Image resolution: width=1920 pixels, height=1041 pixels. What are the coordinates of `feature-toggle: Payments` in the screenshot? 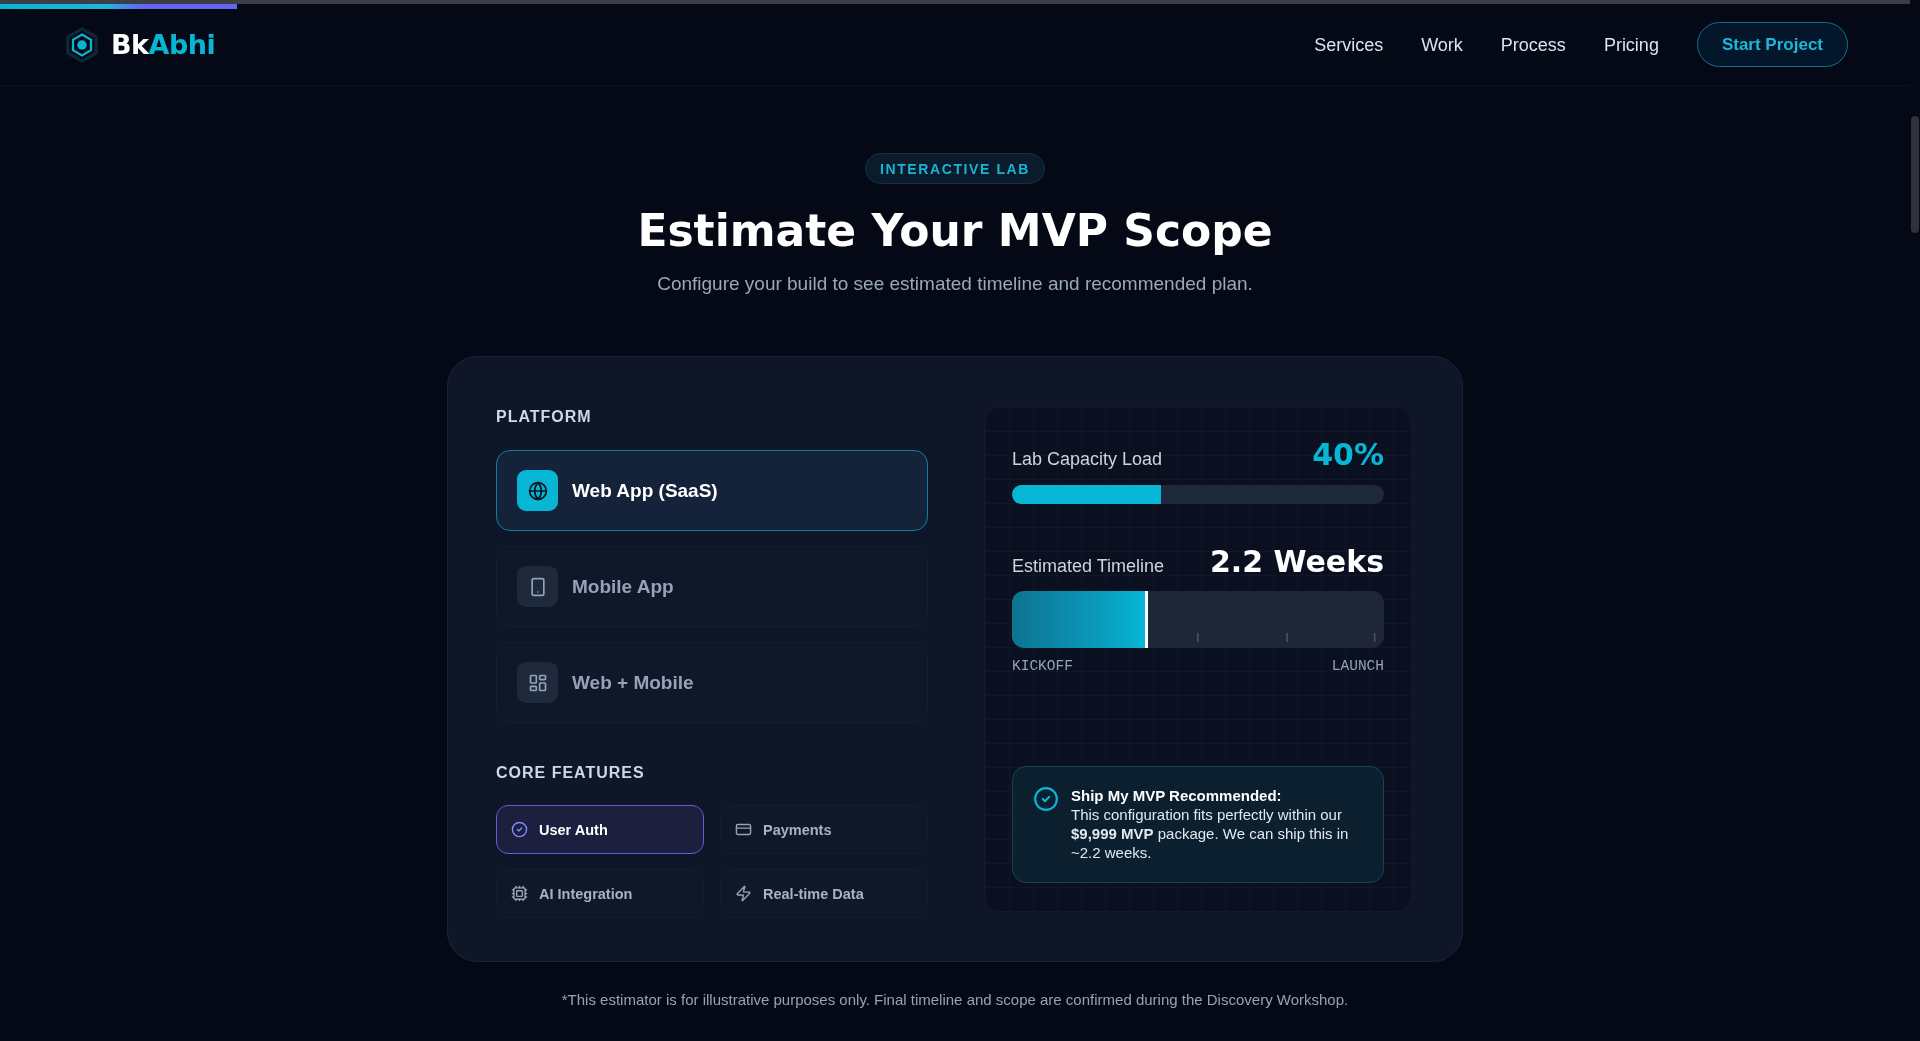 It's located at (824, 829).